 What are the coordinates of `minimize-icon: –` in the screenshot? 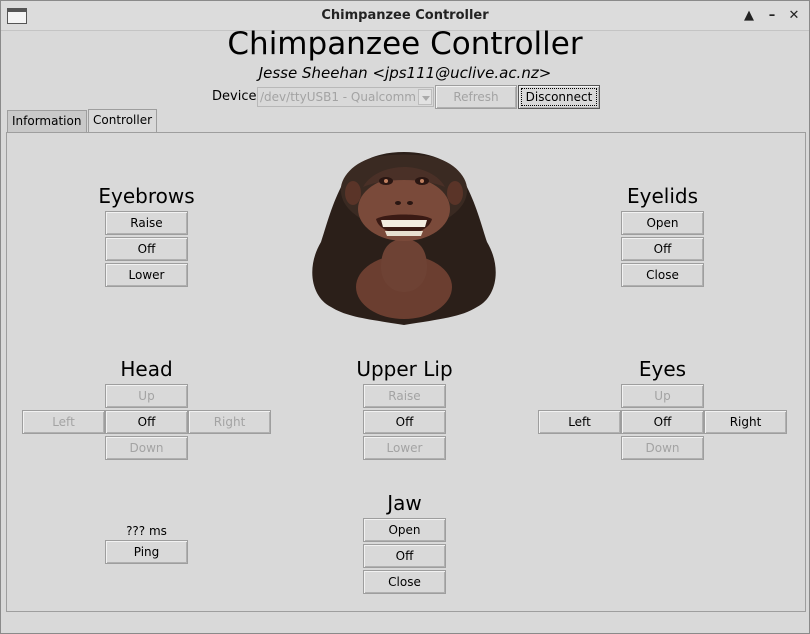 It's located at (772, 16).